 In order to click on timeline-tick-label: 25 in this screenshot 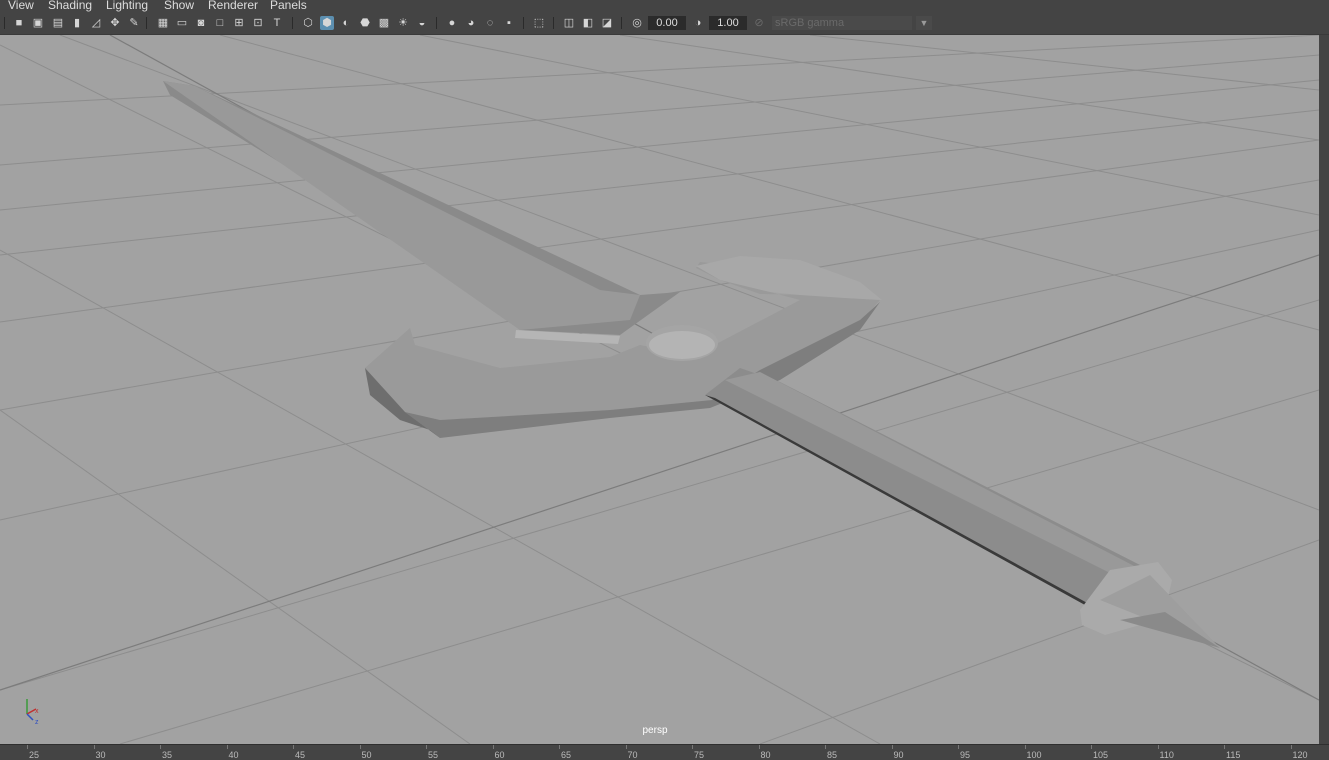, I will do `click(34, 755)`.